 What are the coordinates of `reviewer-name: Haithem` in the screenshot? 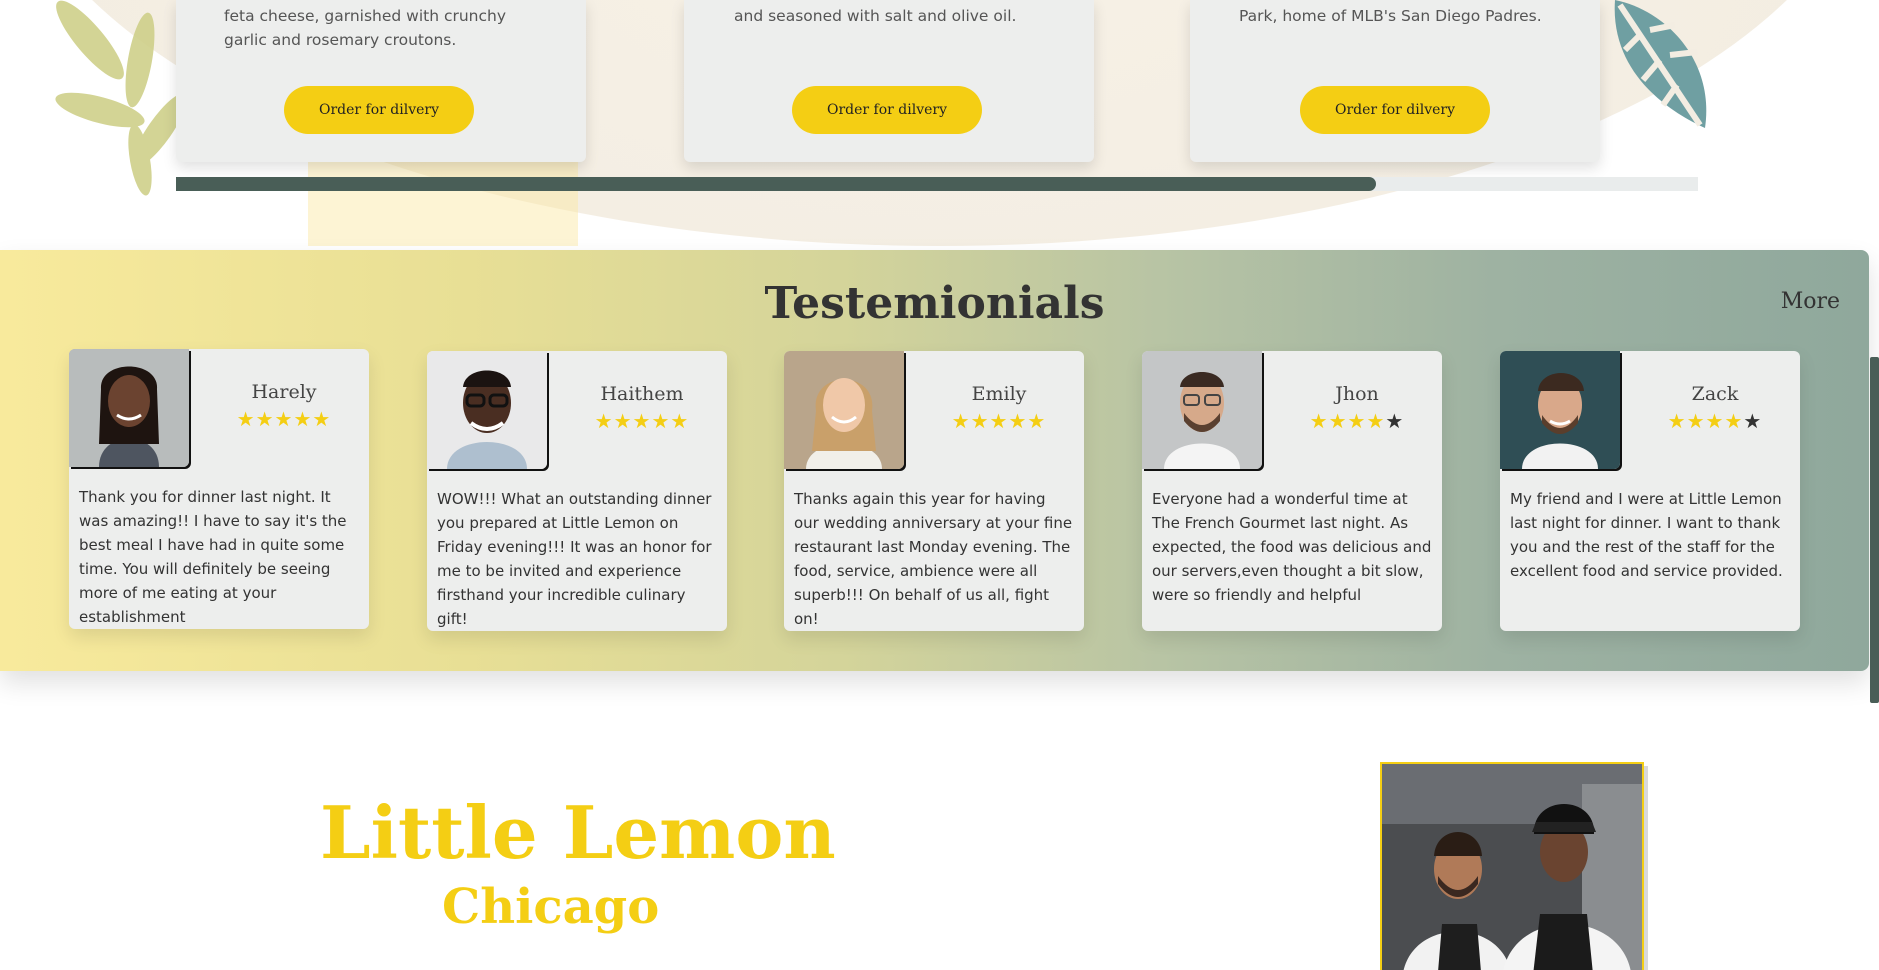 It's located at (642, 394).